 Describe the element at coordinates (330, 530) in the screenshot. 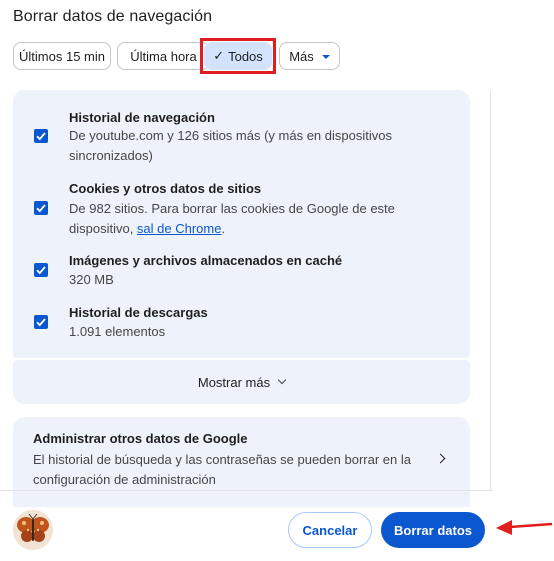

I see `cancel-button: Cancelar` at that location.